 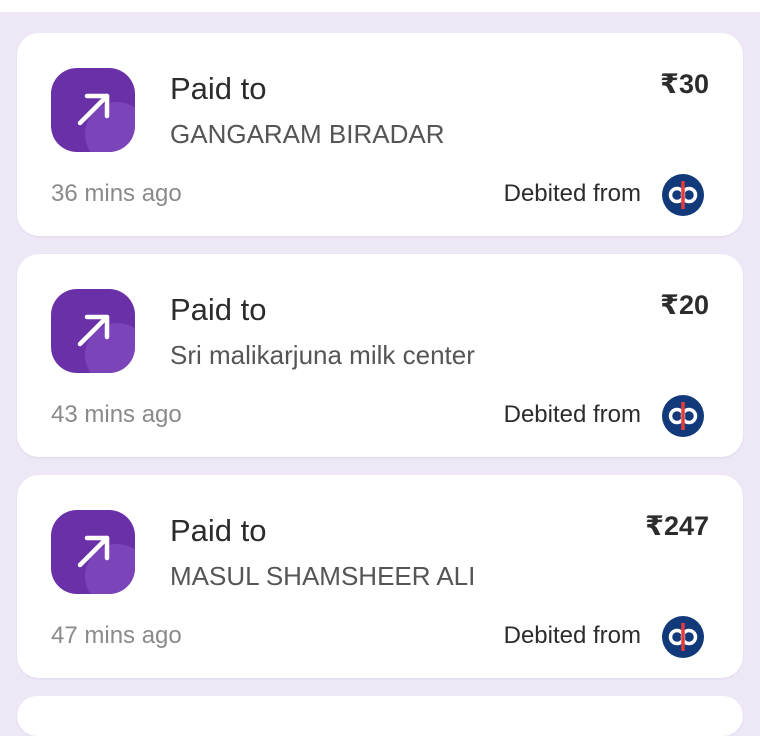 What do you see at coordinates (307, 134) in the screenshot?
I see `payee-name: GANGARAM BIRADAR` at bounding box center [307, 134].